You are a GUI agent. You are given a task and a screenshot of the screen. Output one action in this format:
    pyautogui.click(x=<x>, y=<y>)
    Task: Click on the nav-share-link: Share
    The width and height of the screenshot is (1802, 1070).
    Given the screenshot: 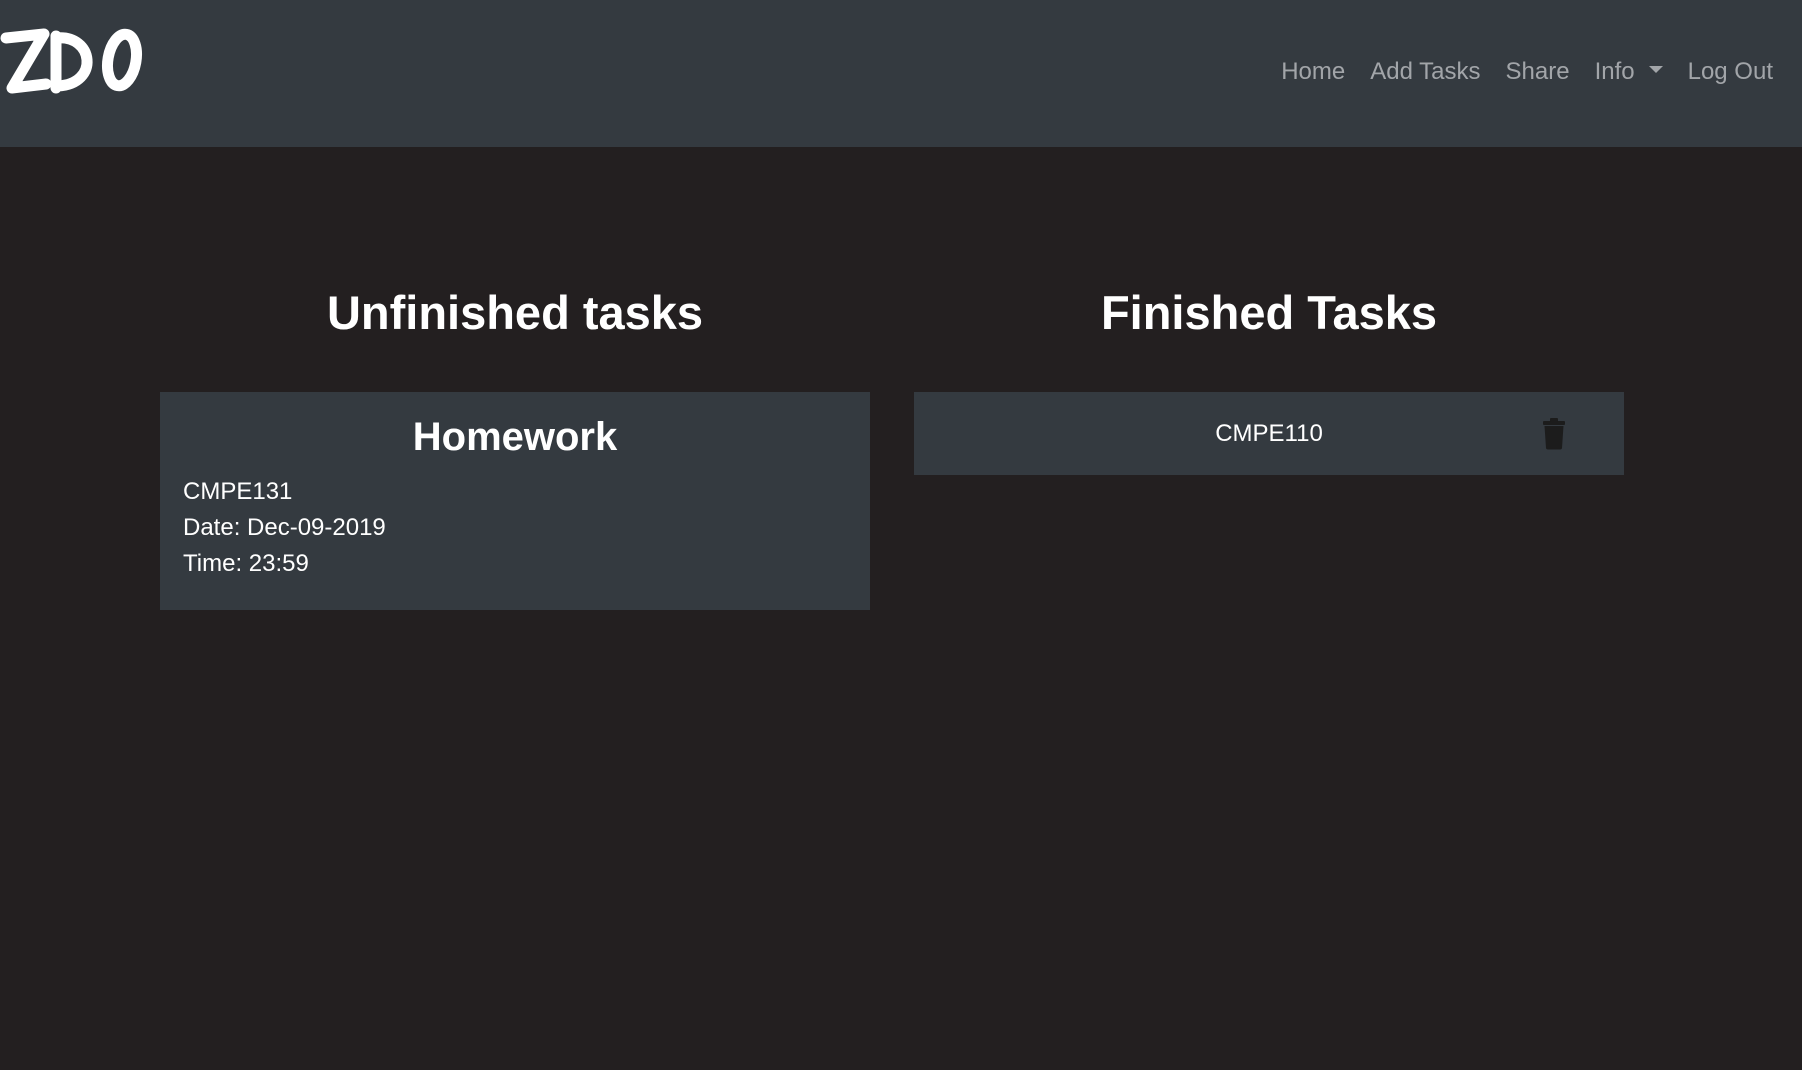 What is the action you would take?
    pyautogui.click(x=1538, y=72)
    